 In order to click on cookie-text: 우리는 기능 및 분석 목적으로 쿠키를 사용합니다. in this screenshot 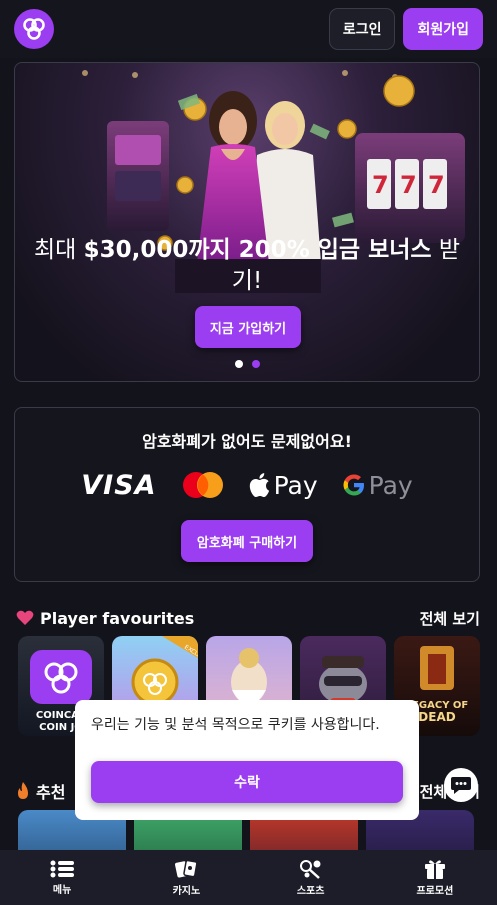, I will do `click(235, 725)`.